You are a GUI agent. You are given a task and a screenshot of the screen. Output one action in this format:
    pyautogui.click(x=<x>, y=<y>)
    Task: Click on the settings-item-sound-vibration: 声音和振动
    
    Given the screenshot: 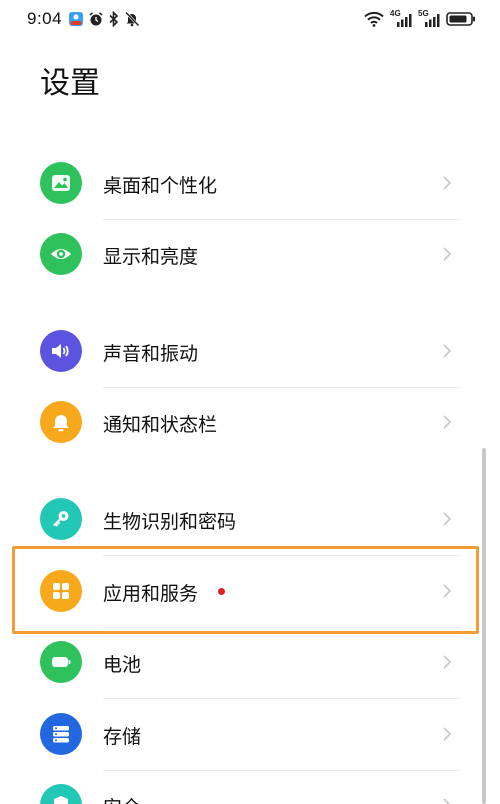 What is the action you would take?
    pyautogui.click(x=250, y=351)
    